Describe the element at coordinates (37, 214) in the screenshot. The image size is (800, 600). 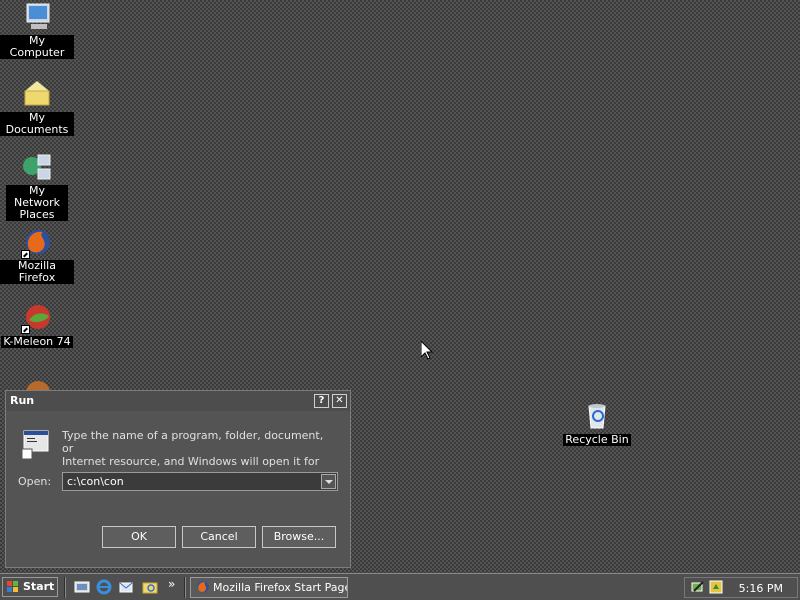
I see `label-line-2: Places` at that location.